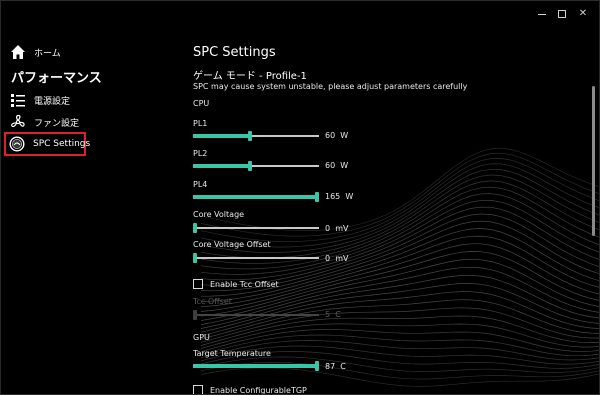  I want to click on sidebar-item-label: ホーム, so click(47, 53).